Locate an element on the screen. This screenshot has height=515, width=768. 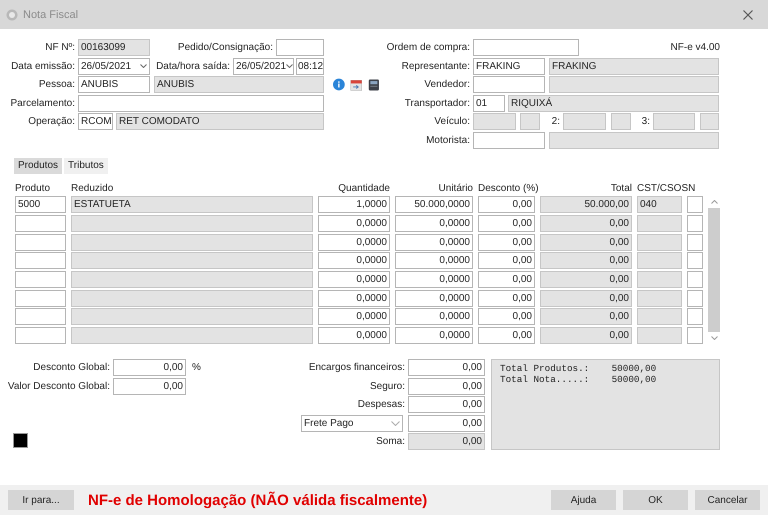
field-label: Ordem de compra: is located at coordinates (428, 47).